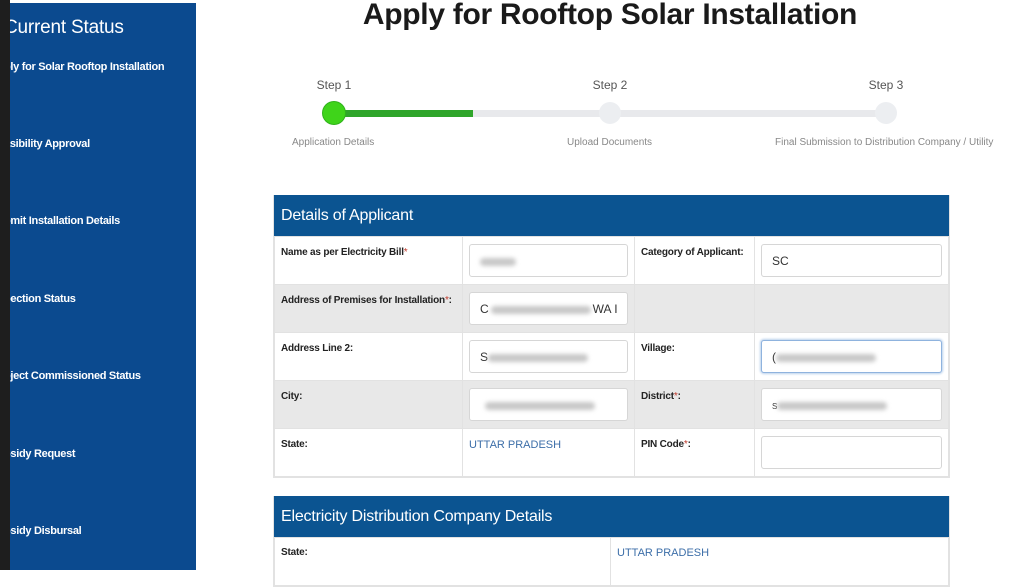 The height and width of the screenshot is (587, 1024). What do you see at coordinates (50, 144) in the screenshot?
I see `sidebar-item-feasibility-approval: asibility Approval` at bounding box center [50, 144].